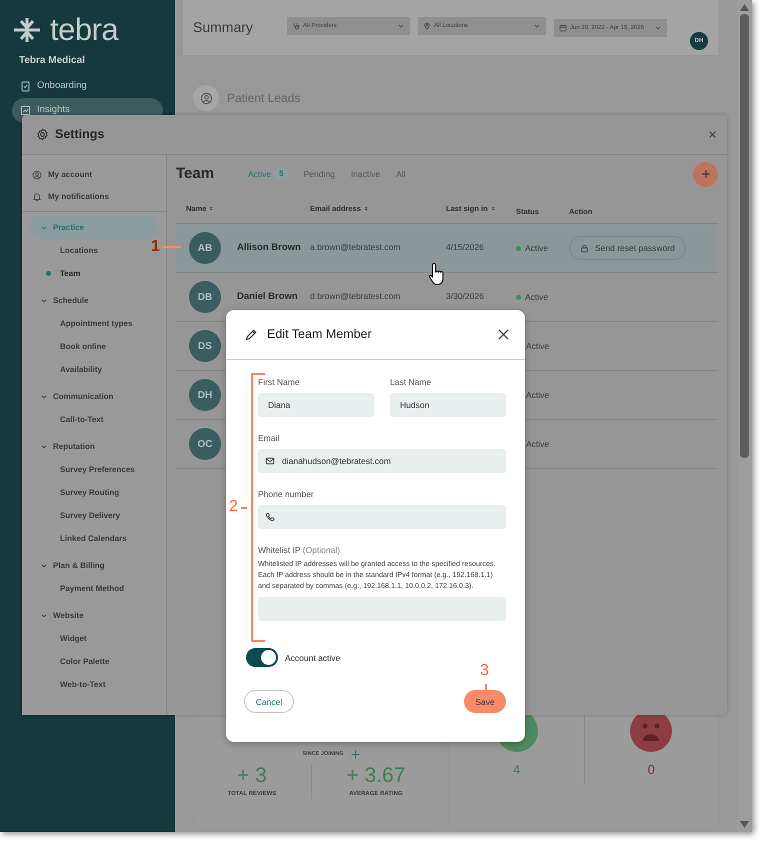 The image size is (765, 845). What do you see at coordinates (79, 135) in the screenshot?
I see `panel-title: Settings` at bounding box center [79, 135].